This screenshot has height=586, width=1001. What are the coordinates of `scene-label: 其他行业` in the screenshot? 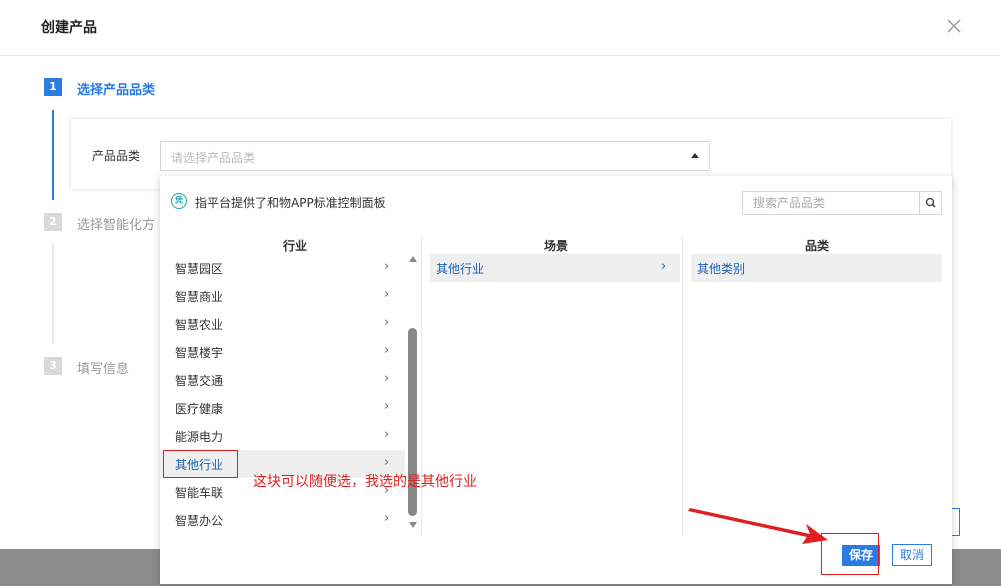 It's located at (460, 269).